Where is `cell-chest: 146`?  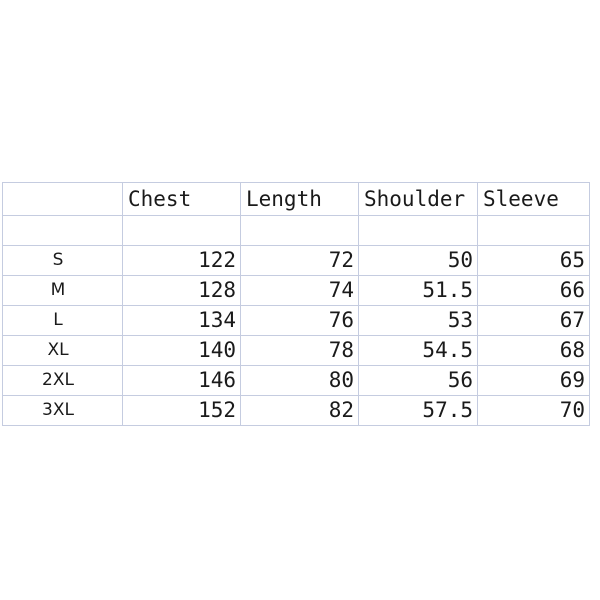 cell-chest: 146 is located at coordinates (181, 380).